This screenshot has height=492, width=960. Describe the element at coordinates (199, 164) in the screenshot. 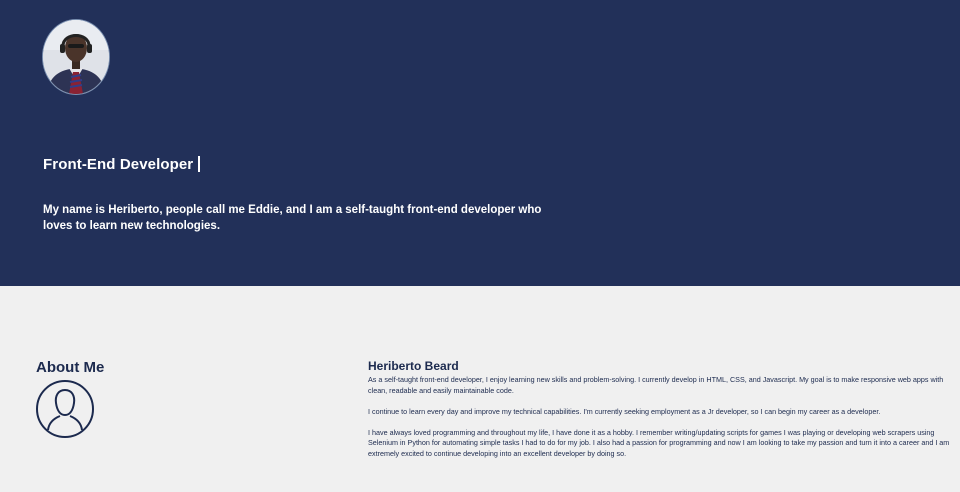

I see `typing-caret` at that location.